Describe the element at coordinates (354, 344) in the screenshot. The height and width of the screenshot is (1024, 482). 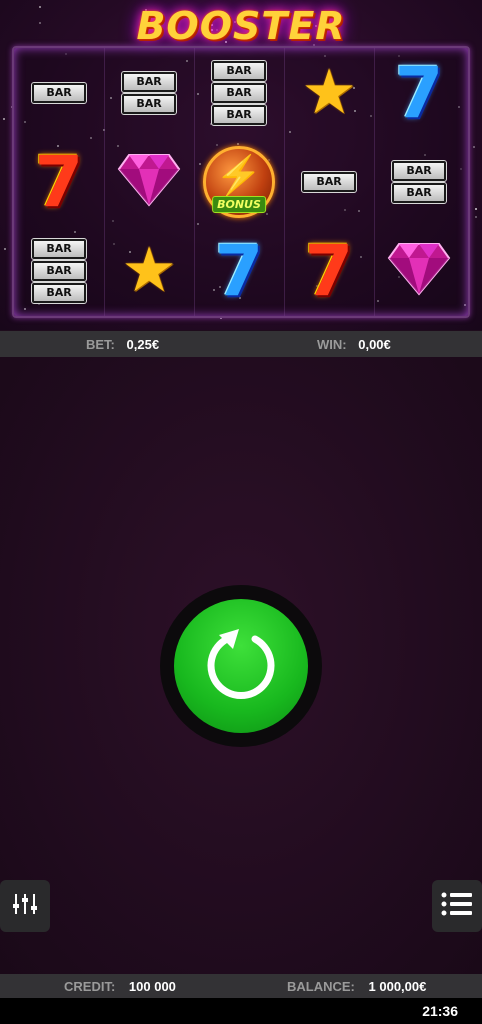
I see `win-group: WIN: 0,00€` at that location.